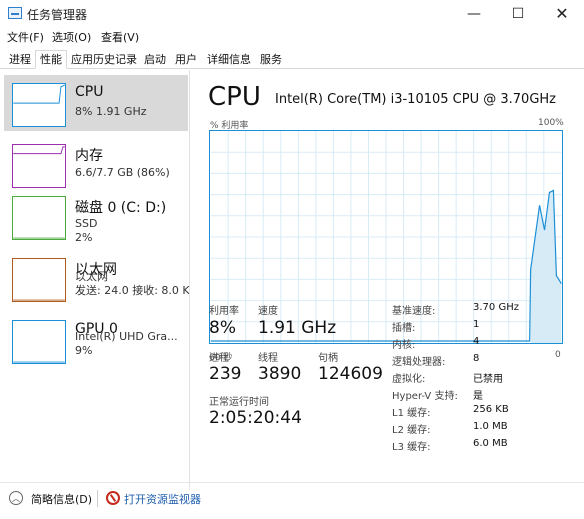 This screenshot has width=584, height=519. I want to click on gpu-thumbnail-graph, so click(39, 342).